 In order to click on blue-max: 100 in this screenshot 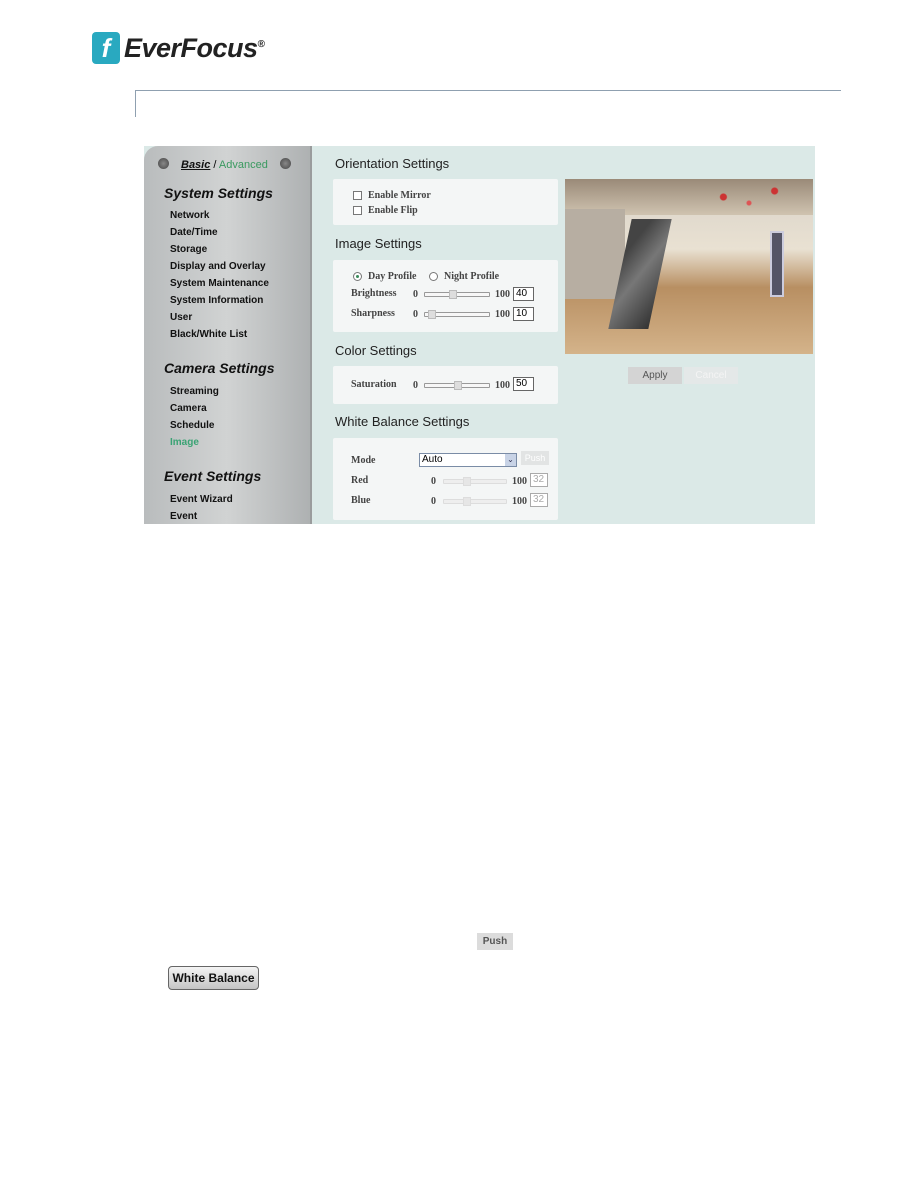, I will do `click(519, 501)`.